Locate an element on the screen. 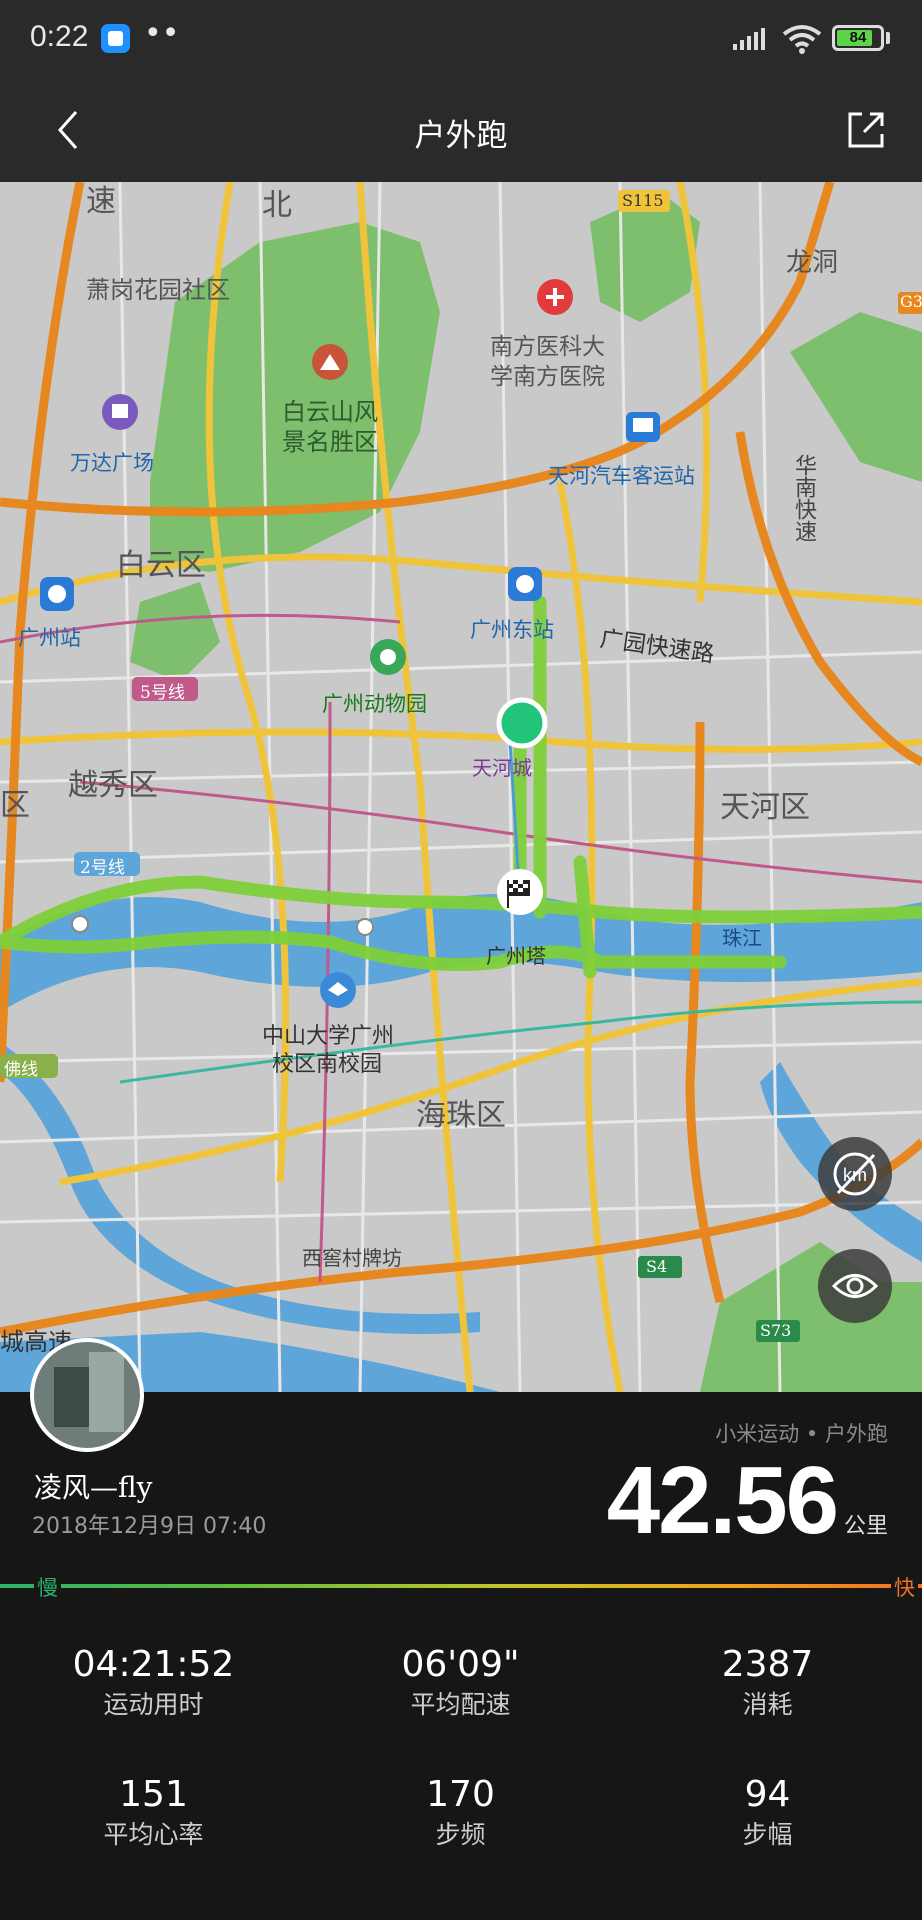  stat-label: 消耗 is located at coordinates (767, 1704).